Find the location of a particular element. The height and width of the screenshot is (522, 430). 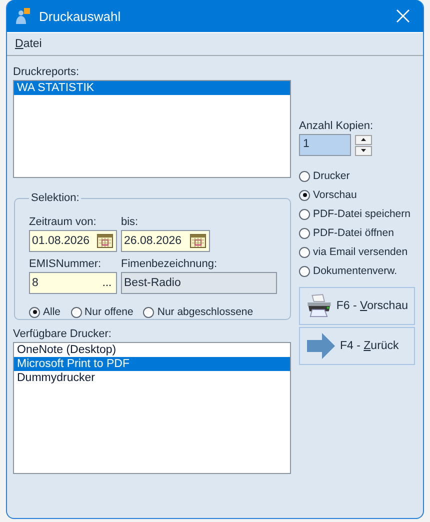

down-arrow-icon is located at coordinates (363, 150).